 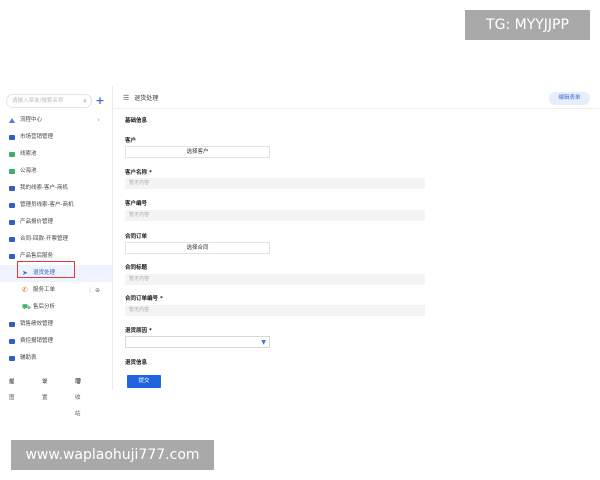 What do you see at coordinates (46, 269) in the screenshot?
I see `selection-highlight-box` at bounding box center [46, 269].